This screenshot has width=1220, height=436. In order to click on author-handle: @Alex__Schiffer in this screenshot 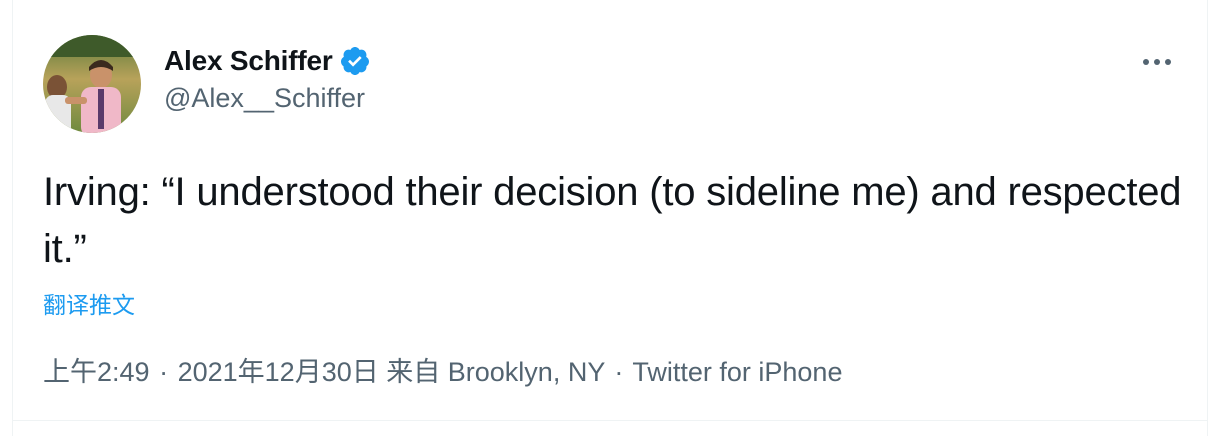, I will do `click(267, 98)`.